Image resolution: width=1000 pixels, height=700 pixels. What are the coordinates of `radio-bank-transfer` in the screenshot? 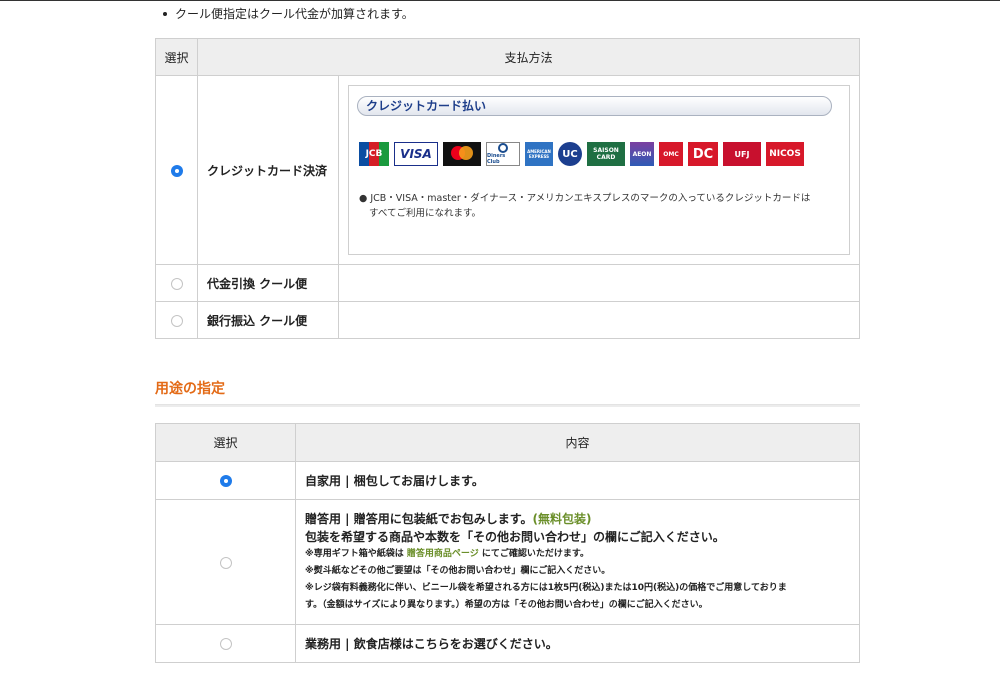 It's located at (176, 320).